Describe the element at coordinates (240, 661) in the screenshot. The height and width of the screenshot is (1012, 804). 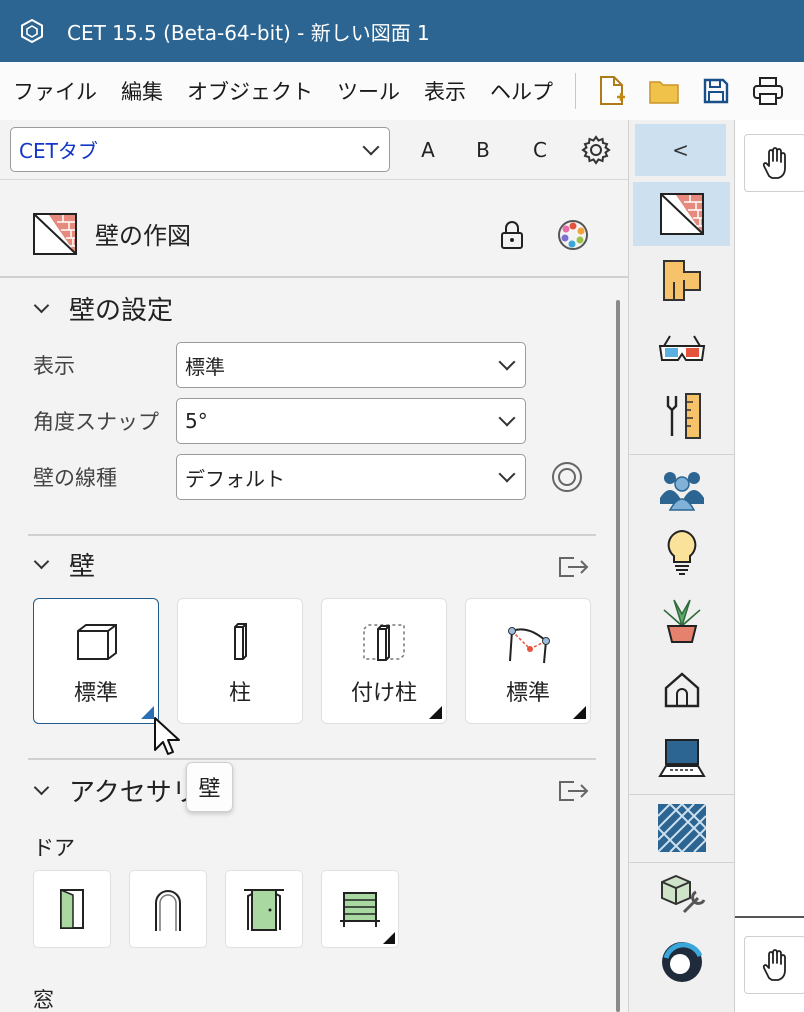
I see `wall-tile-column: 柱` at that location.